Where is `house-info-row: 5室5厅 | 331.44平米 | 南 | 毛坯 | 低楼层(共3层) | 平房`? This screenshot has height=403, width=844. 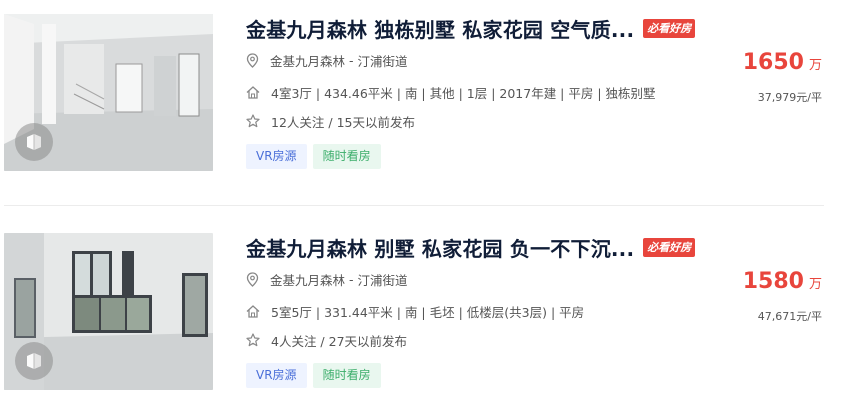 house-info-row: 5室5厅 | 331.44平米 | 南 | 毛坯 | 低楼层(共3层) | 平房 is located at coordinates (415, 311).